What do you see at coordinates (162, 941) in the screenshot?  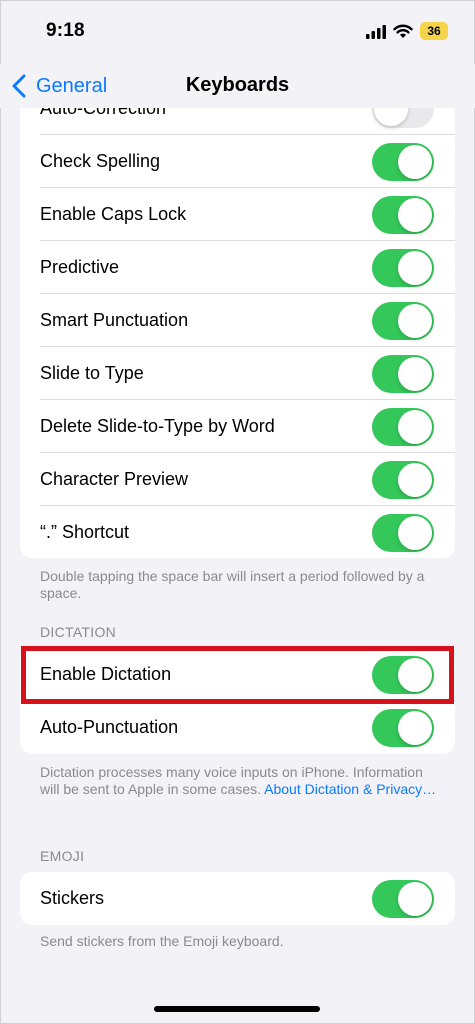 I see `emoji-footer: Send stickers from the Emoji keyboard.` at bounding box center [162, 941].